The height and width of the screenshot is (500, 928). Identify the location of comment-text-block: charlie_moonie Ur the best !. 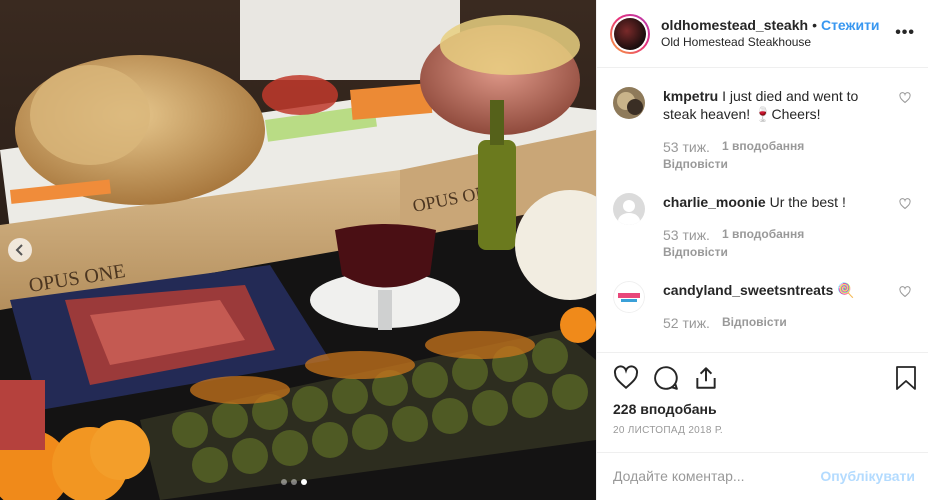
(774, 202).